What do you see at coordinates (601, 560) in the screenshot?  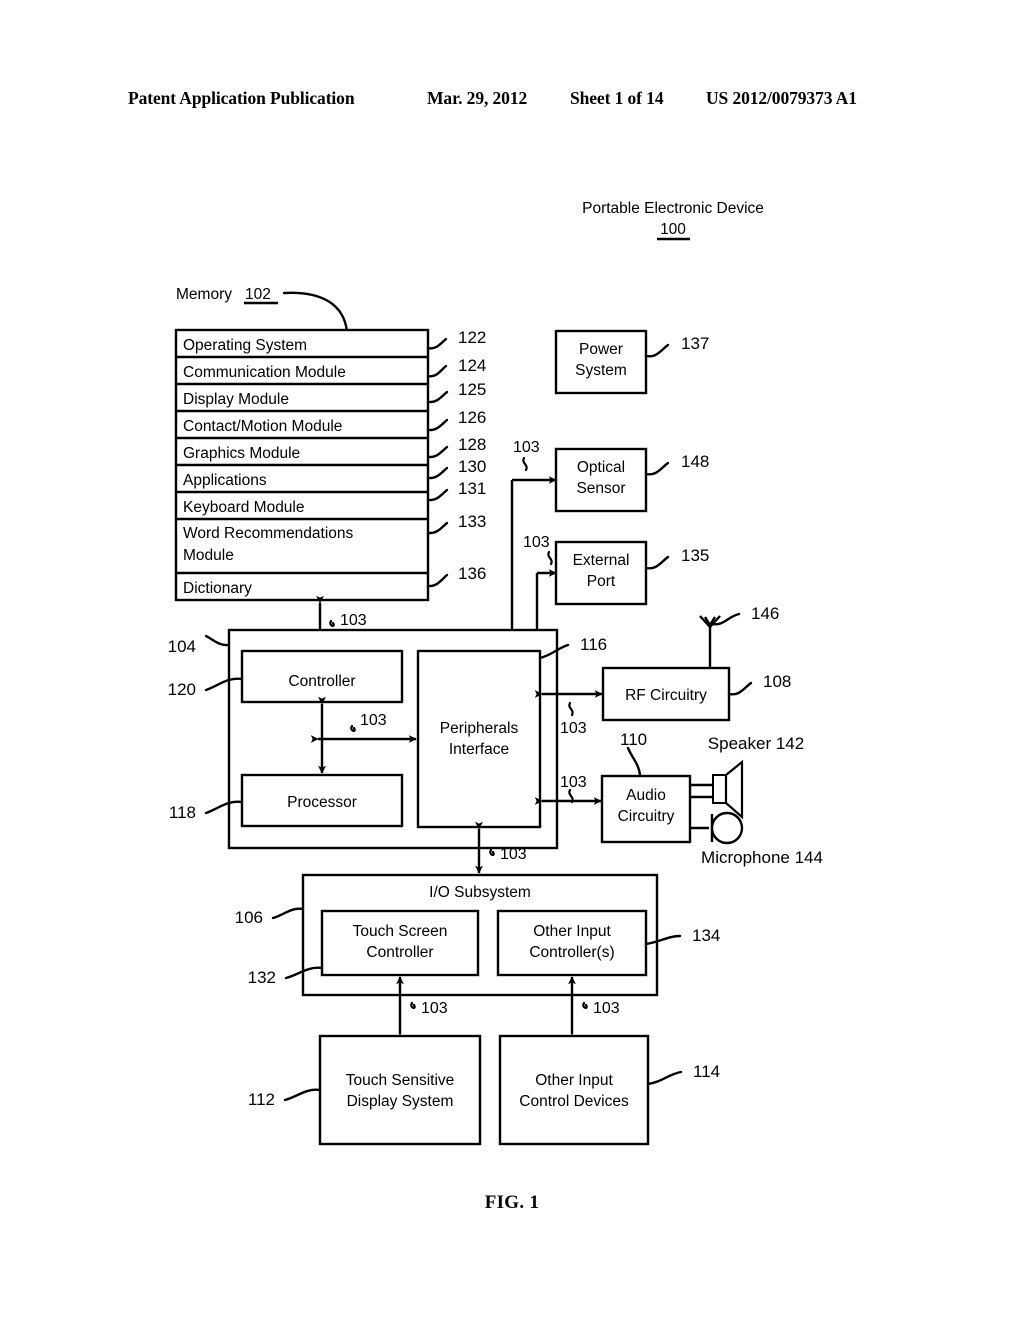 I see `external-port-label-line1: External` at bounding box center [601, 560].